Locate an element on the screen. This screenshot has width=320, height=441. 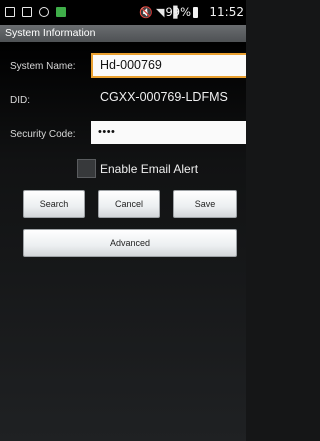
email-alert-label: Enable Email Alert is located at coordinates (149, 169).